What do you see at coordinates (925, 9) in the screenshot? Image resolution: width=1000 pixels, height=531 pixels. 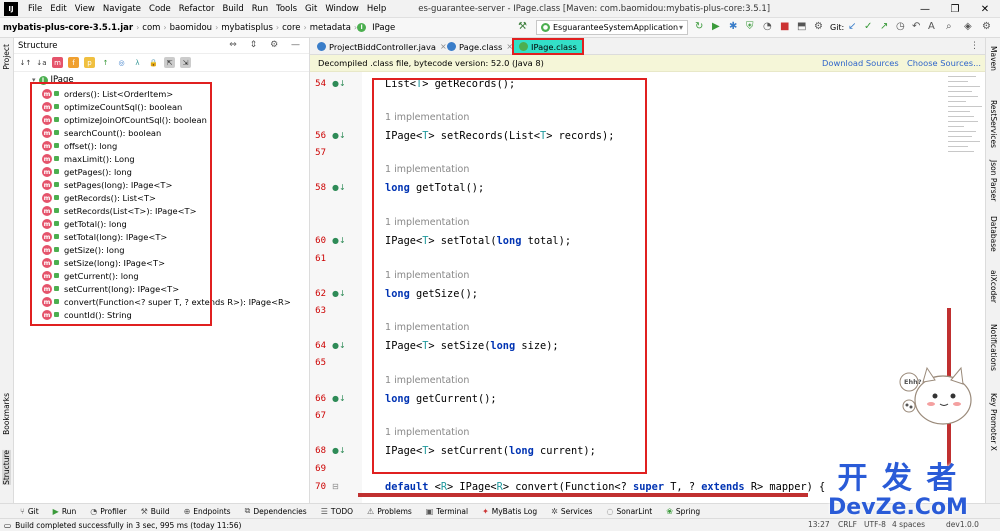 I see `minimize-button: —` at bounding box center [925, 9].